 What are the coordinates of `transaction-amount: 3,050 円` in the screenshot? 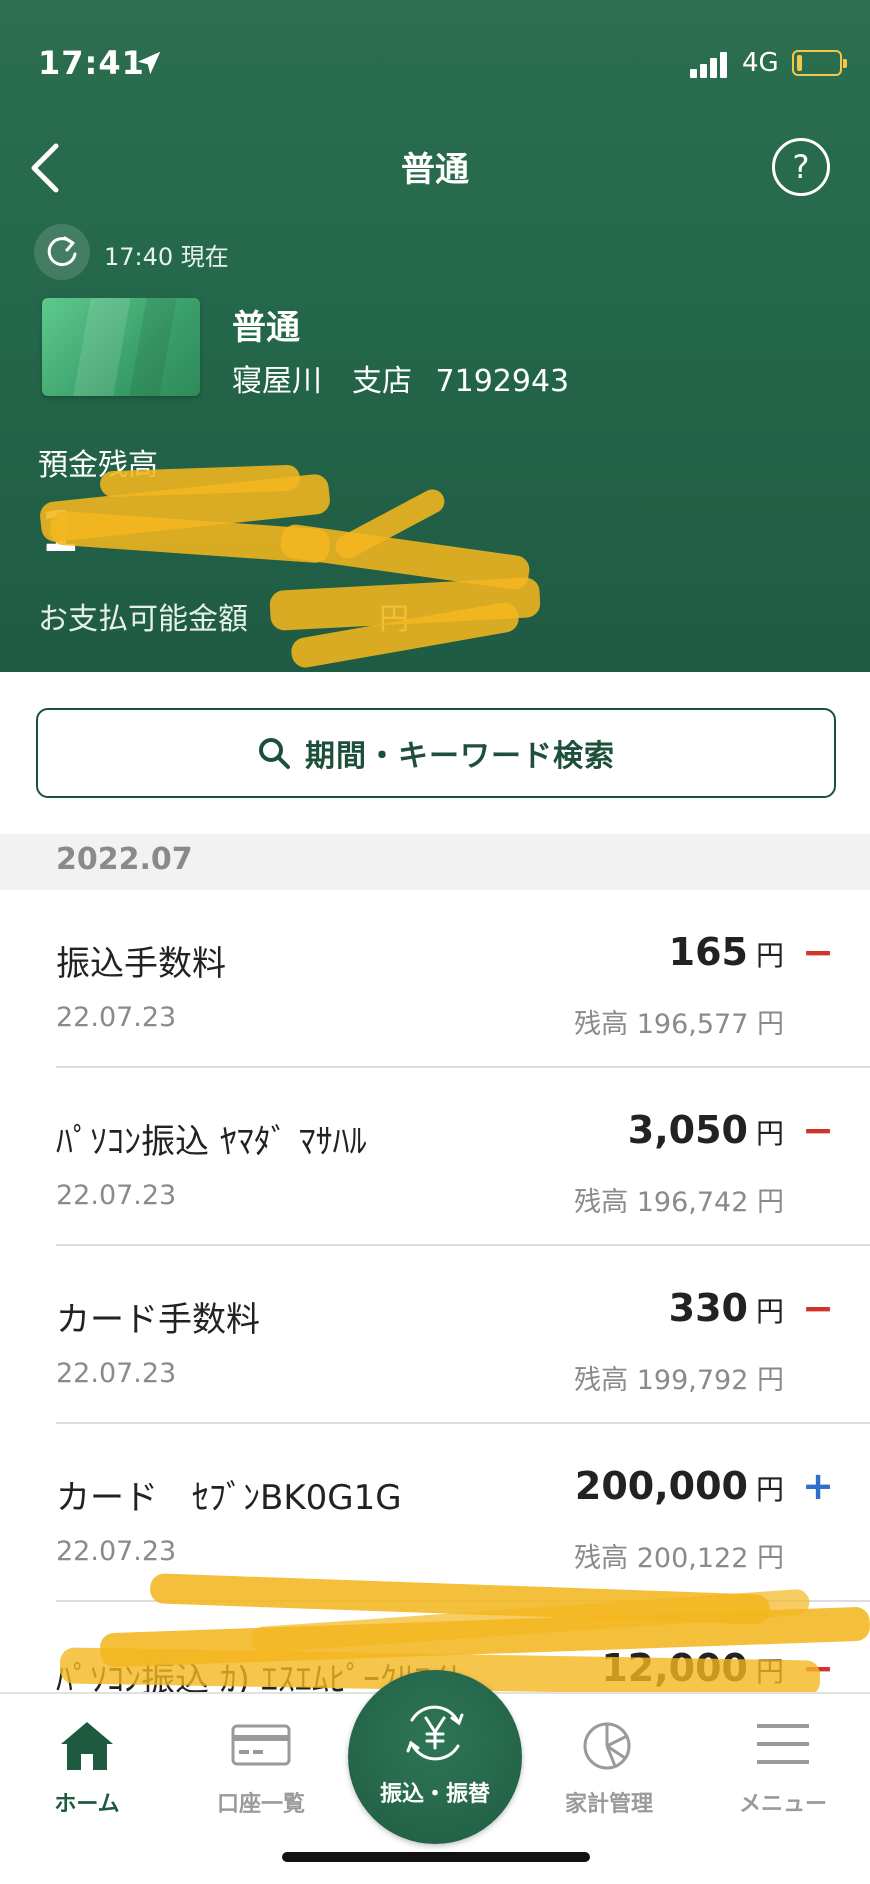 It's located at (706, 1130).